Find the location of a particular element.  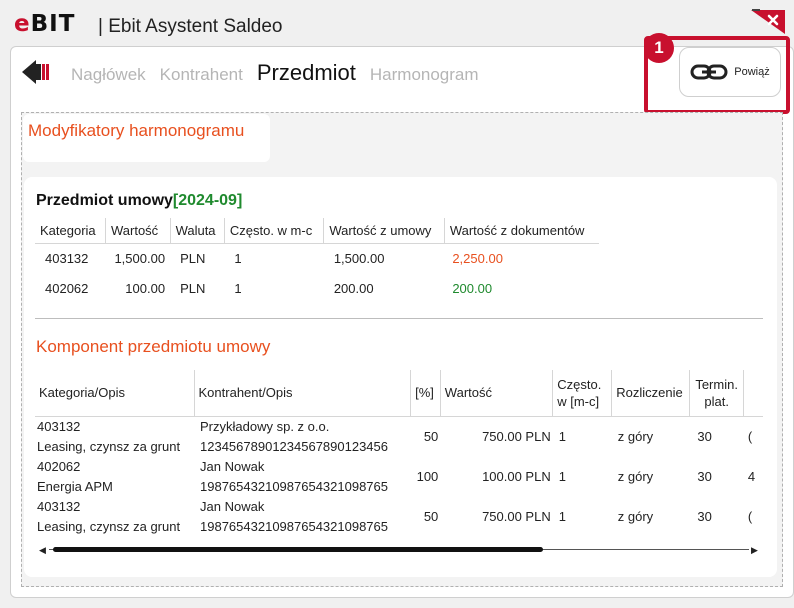

cell-konto: 12345678901234567890123456 is located at coordinates (294, 446).